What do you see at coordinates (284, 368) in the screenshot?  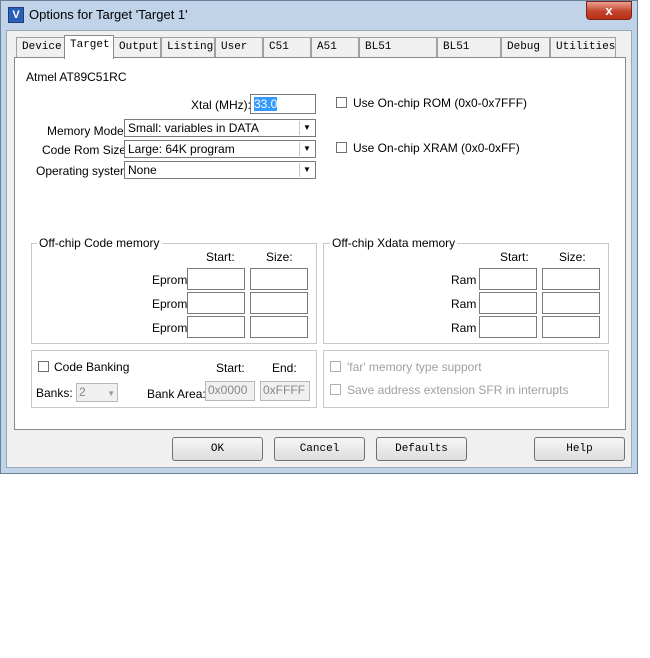 I see `bank-end-header: End:` at bounding box center [284, 368].